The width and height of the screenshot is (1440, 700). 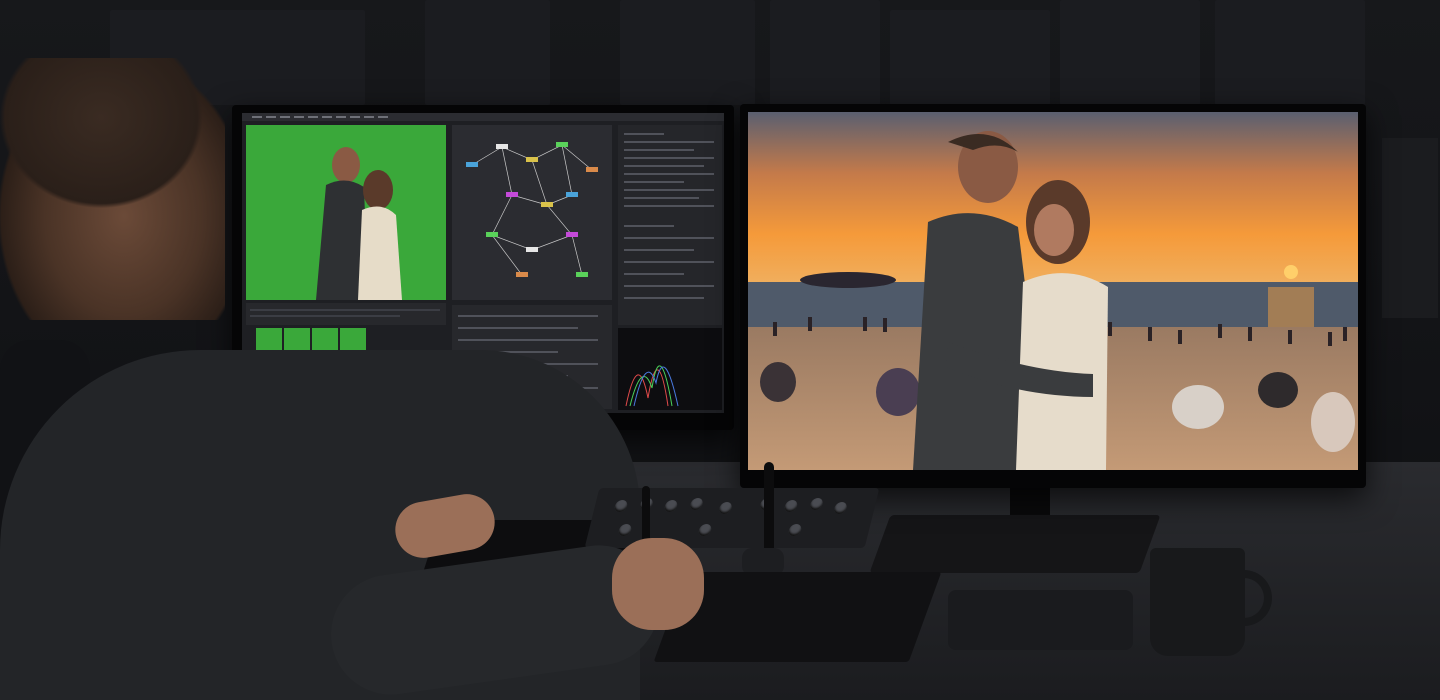 I want to click on clip-thumbnails, so click(x=311, y=339).